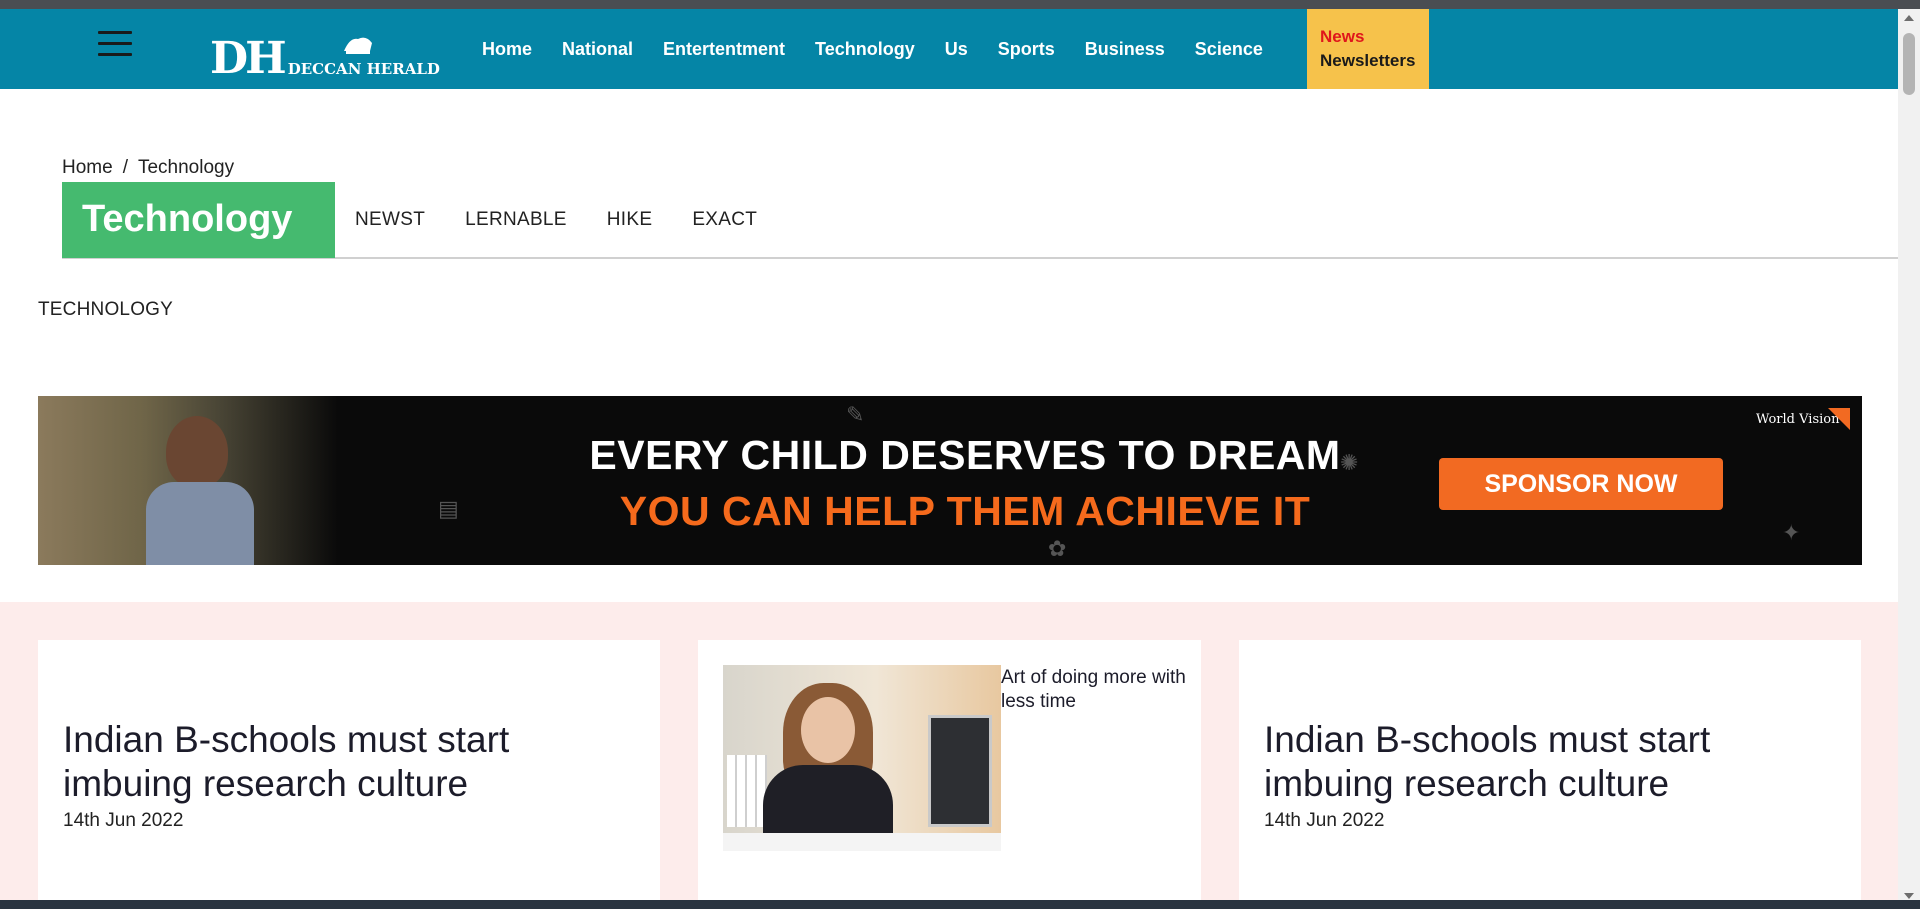 The height and width of the screenshot is (909, 1920). What do you see at coordinates (1125, 49) in the screenshot?
I see `nav-business: Business` at bounding box center [1125, 49].